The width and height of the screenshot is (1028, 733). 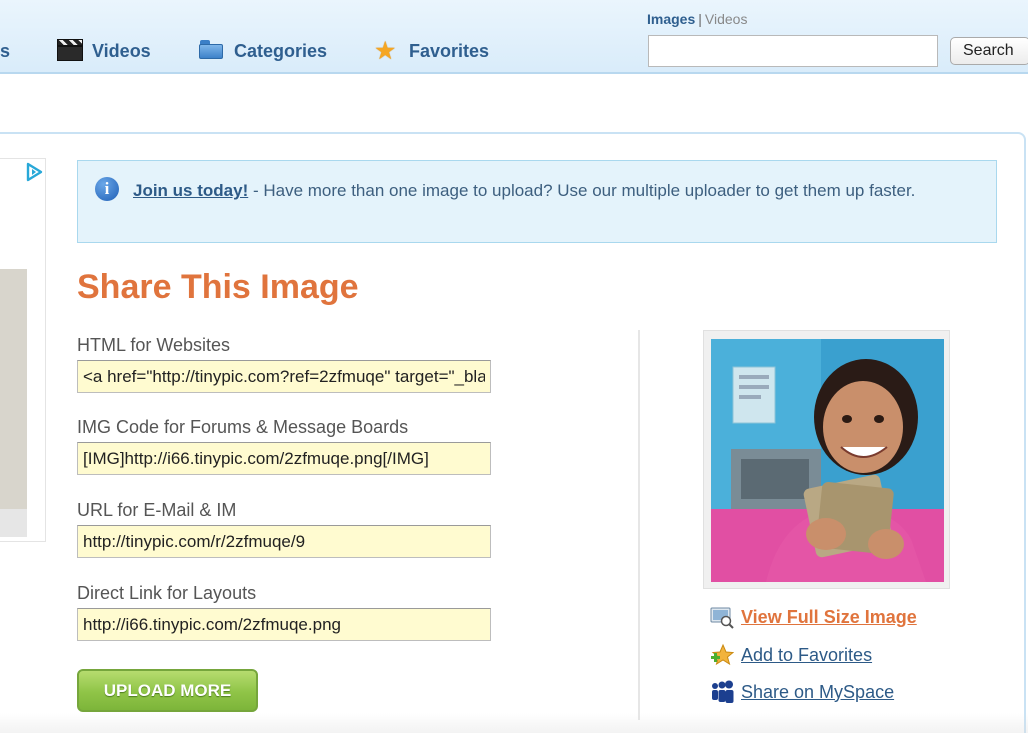 I want to click on nav-item-favorites: ★ Favorites, so click(x=431, y=51).